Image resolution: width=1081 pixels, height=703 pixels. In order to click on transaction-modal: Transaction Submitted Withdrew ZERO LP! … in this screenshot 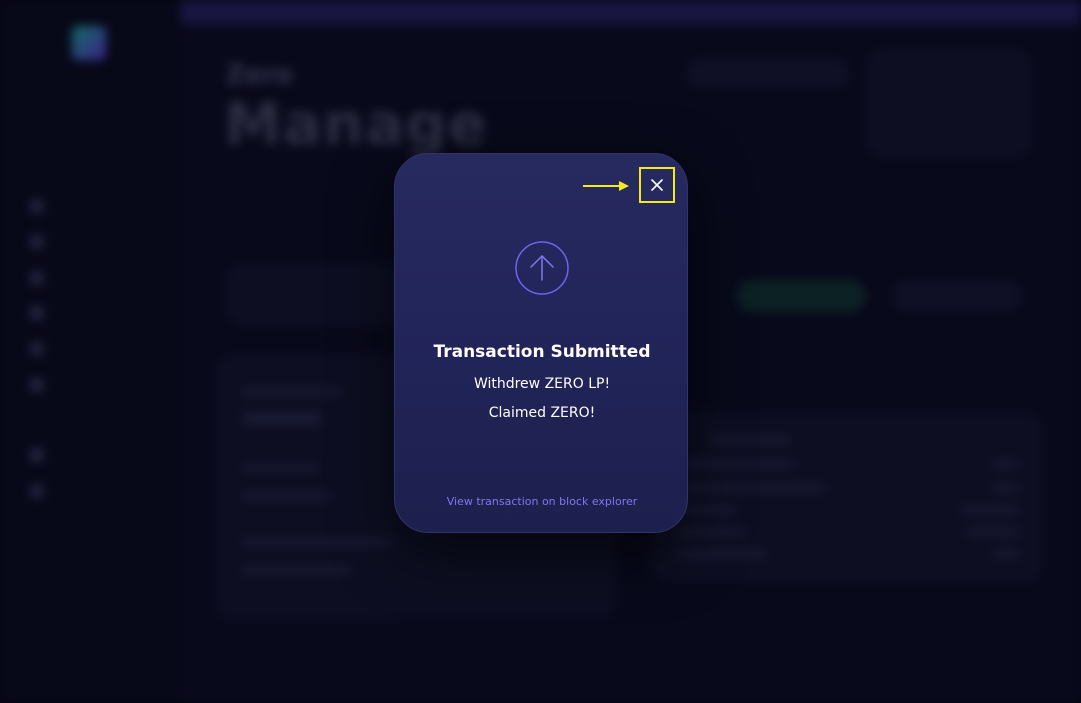, I will do `click(541, 343)`.